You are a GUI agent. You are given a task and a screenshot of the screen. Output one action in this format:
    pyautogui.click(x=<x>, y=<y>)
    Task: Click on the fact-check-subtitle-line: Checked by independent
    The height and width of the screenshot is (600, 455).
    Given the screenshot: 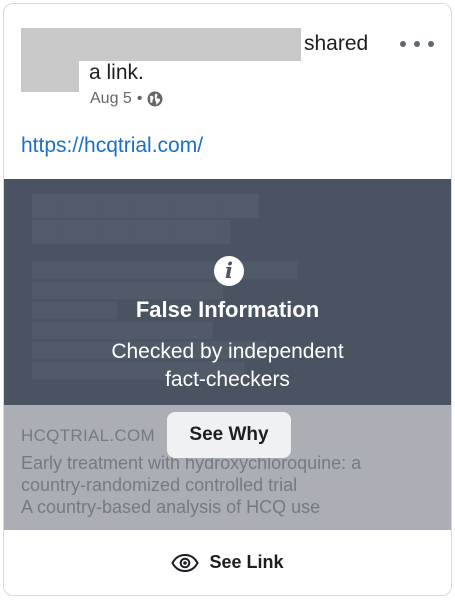 What is the action you would take?
    pyautogui.click(x=227, y=351)
    